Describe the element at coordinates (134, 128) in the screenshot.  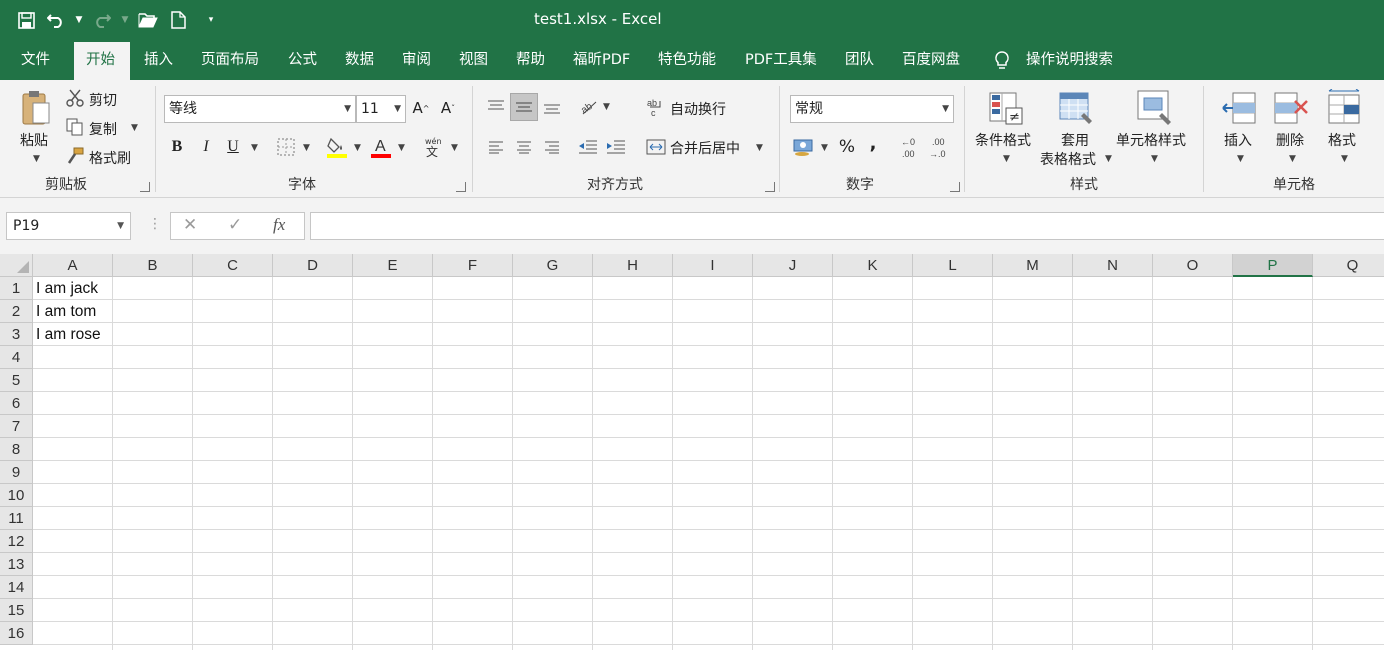
I see `copy-dropdown-icon: ▼` at that location.